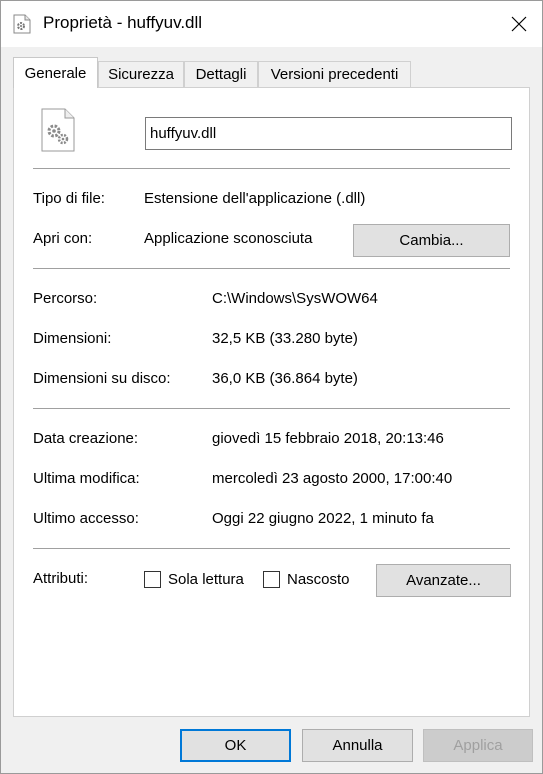 Image resolution: width=543 pixels, height=774 pixels. I want to click on close-button, so click(519, 24).